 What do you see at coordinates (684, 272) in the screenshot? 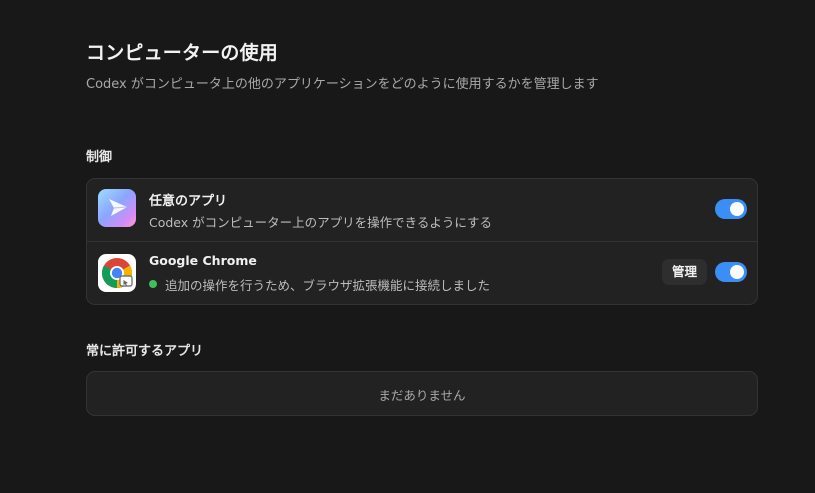
I see `manage-button: 管理` at bounding box center [684, 272].